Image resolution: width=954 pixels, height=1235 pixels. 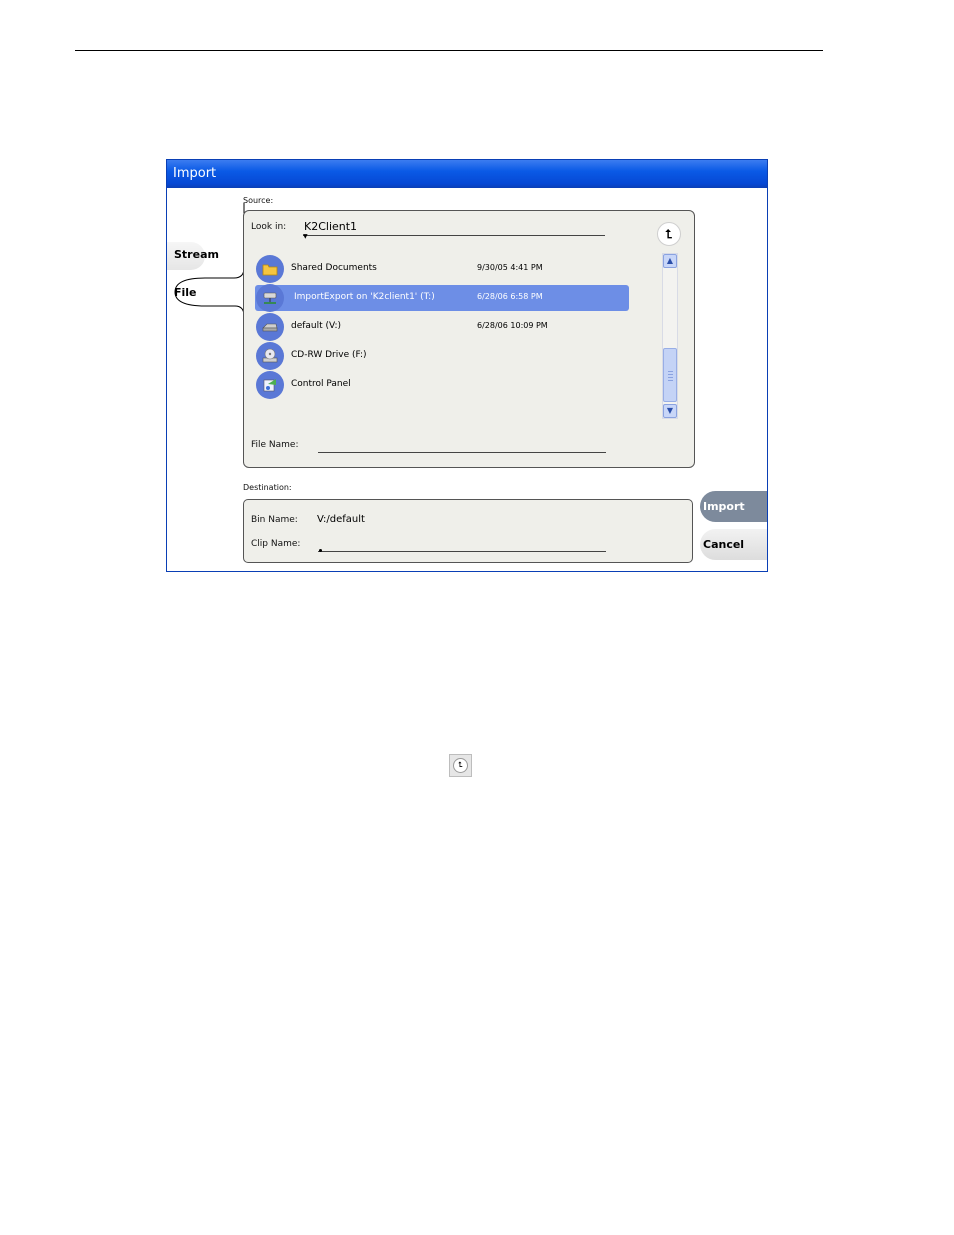 What do you see at coordinates (468, 531) in the screenshot?
I see `destination-panel: Bin Name: V:/default Clip Name:` at bounding box center [468, 531].